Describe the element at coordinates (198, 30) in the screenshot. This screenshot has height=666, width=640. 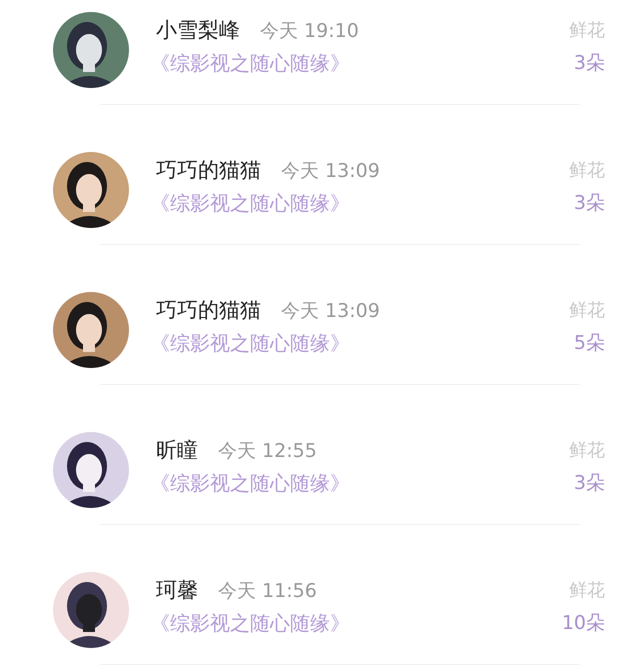
I see `user-name: 小雪梨峰` at that location.